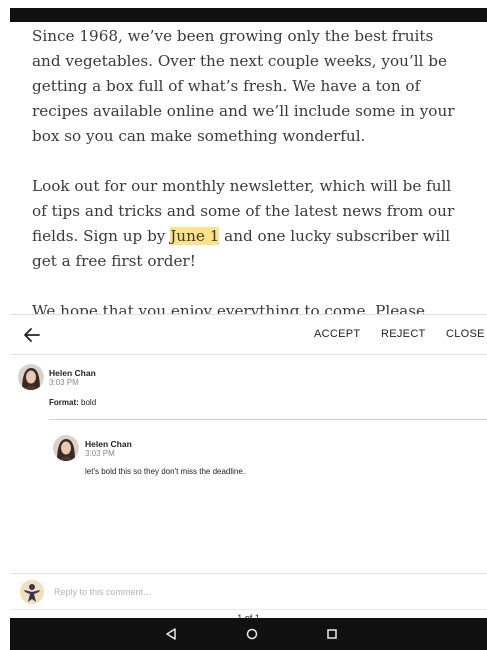 The width and height of the screenshot is (487, 650). What do you see at coordinates (64, 382) in the screenshot?
I see `comment-time: 3:03 PM` at bounding box center [64, 382].